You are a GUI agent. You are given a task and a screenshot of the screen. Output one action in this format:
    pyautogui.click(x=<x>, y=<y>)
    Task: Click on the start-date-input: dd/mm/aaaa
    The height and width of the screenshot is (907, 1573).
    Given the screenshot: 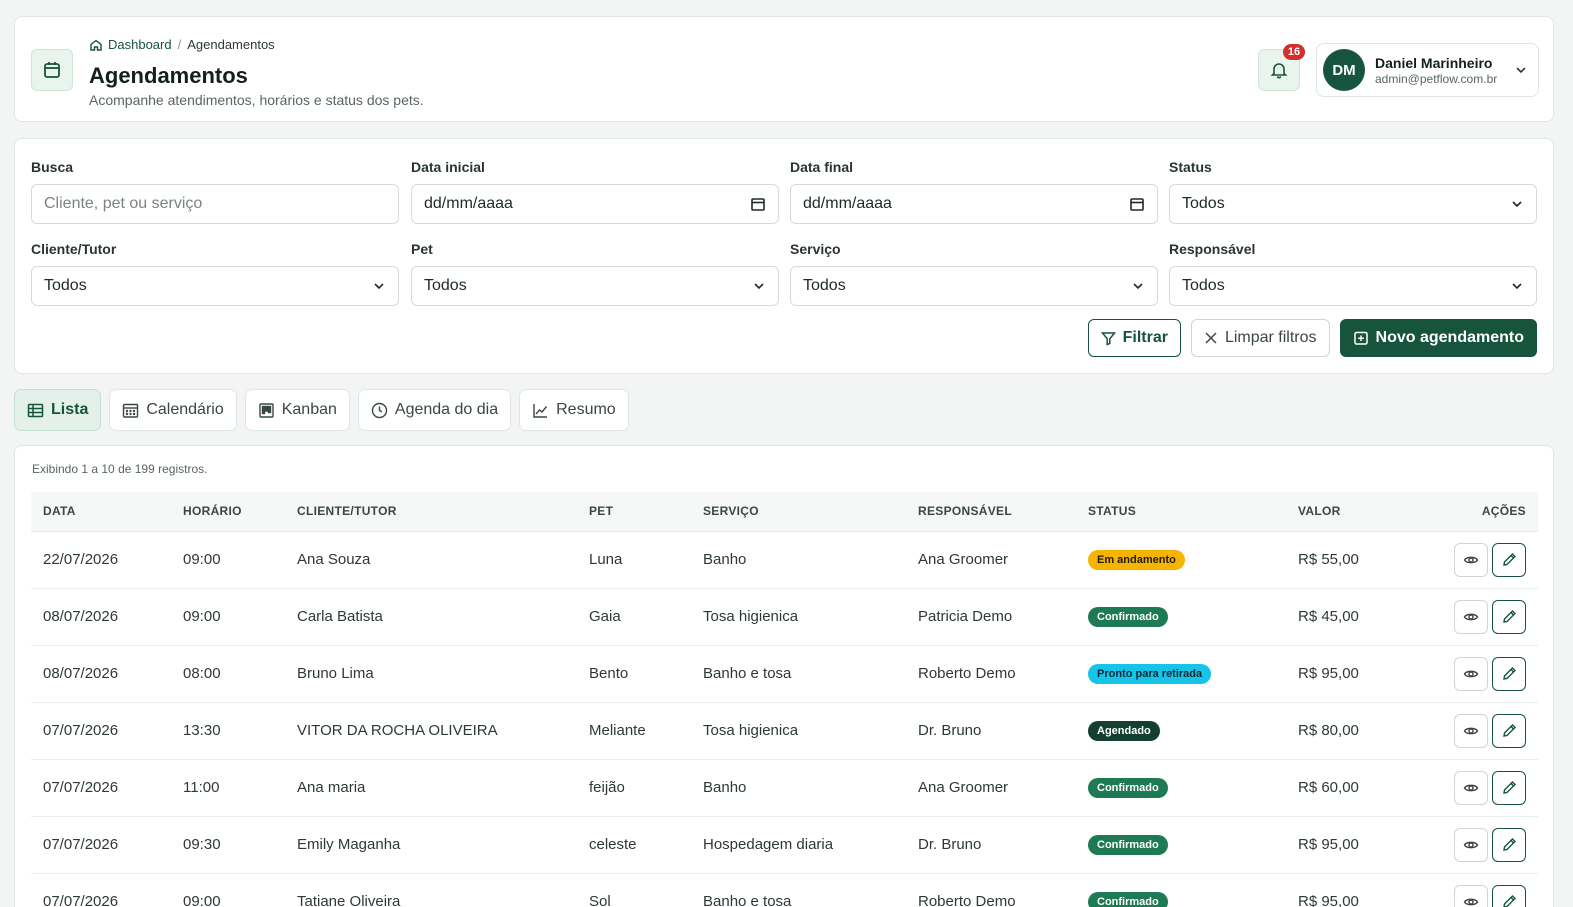 What is the action you would take?
    pyautogui.click(x=595, y=204)
    